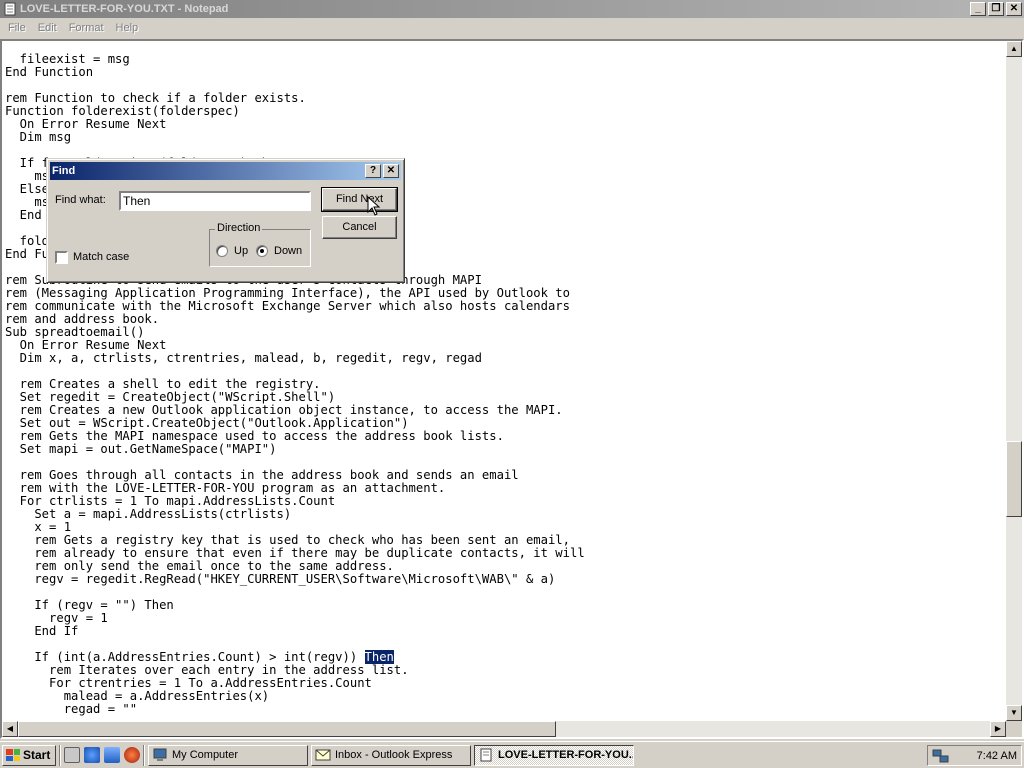  I want to click on close-button: ✕, so click(1014, 9).